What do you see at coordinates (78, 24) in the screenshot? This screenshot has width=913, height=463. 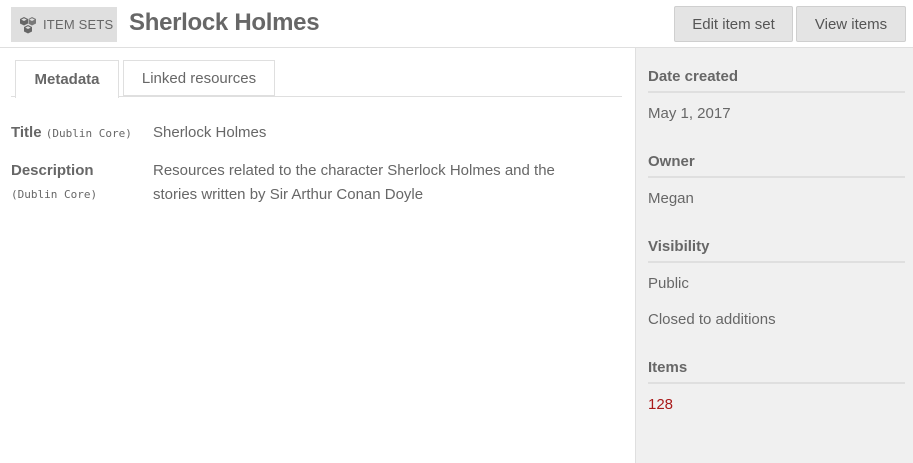 I see `section-label: ITEM SETS` at bounding box center [78, 24].